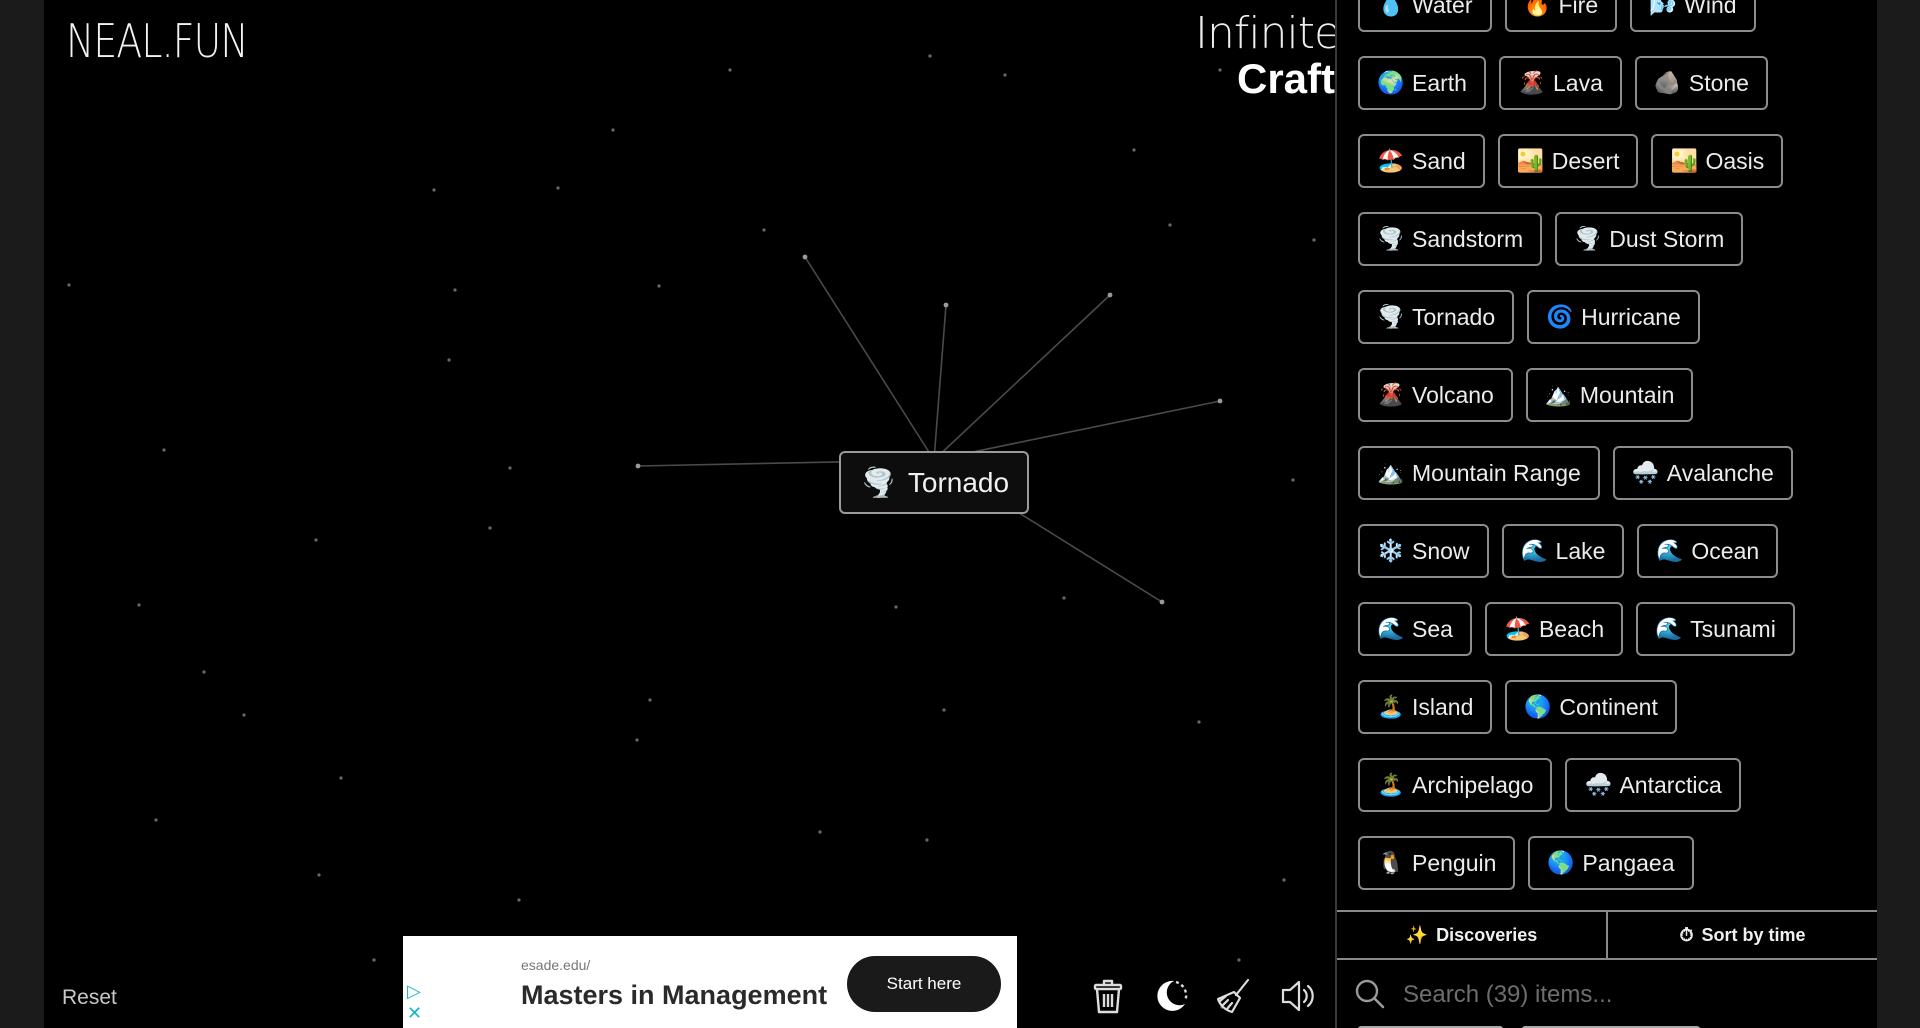 The width and height of the screenshot is (1920, 1028). Describe the element at coordinates (1454, 862) in the screenshot. I see `item-label: Penguin` at that location.